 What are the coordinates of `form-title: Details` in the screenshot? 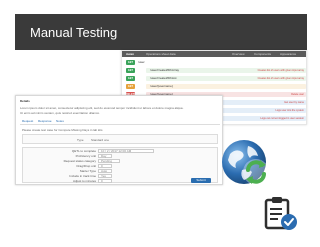 It's located at (25, 101).